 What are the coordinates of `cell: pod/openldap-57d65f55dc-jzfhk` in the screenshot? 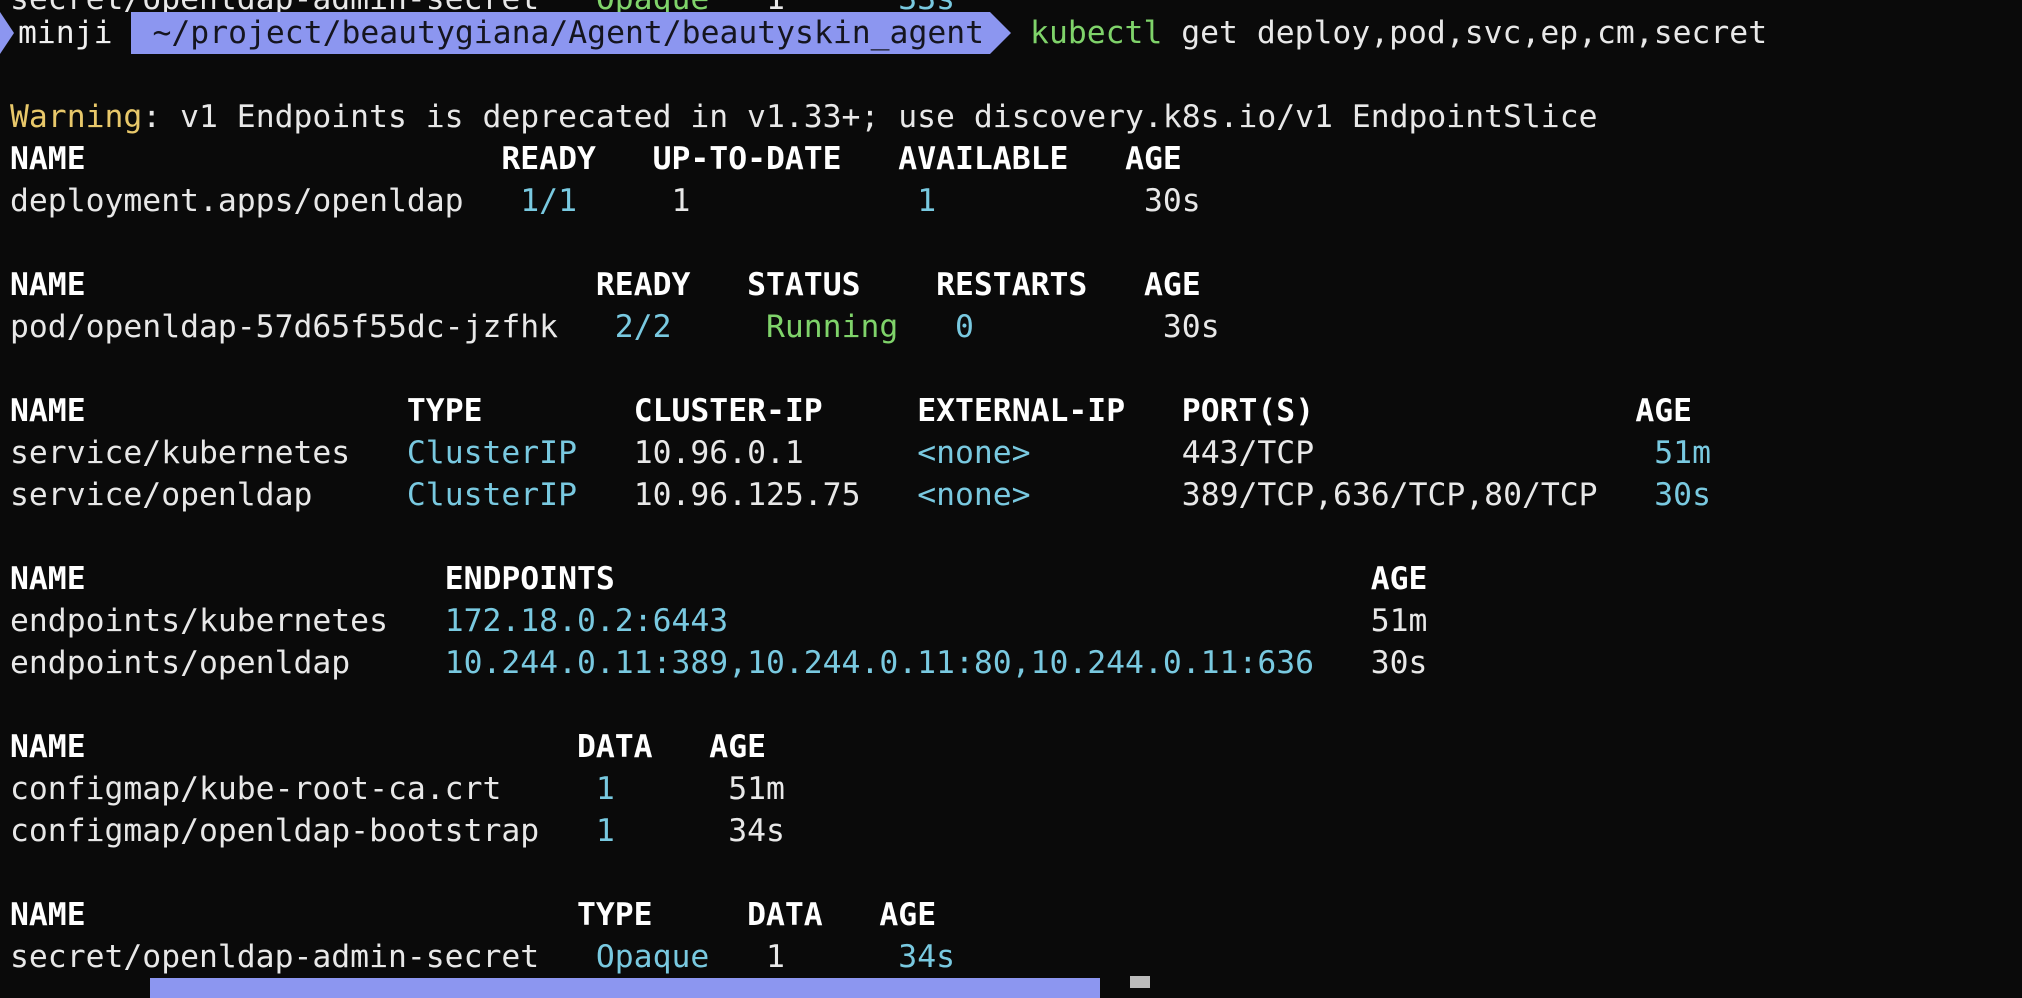 It's located at (284, 327).